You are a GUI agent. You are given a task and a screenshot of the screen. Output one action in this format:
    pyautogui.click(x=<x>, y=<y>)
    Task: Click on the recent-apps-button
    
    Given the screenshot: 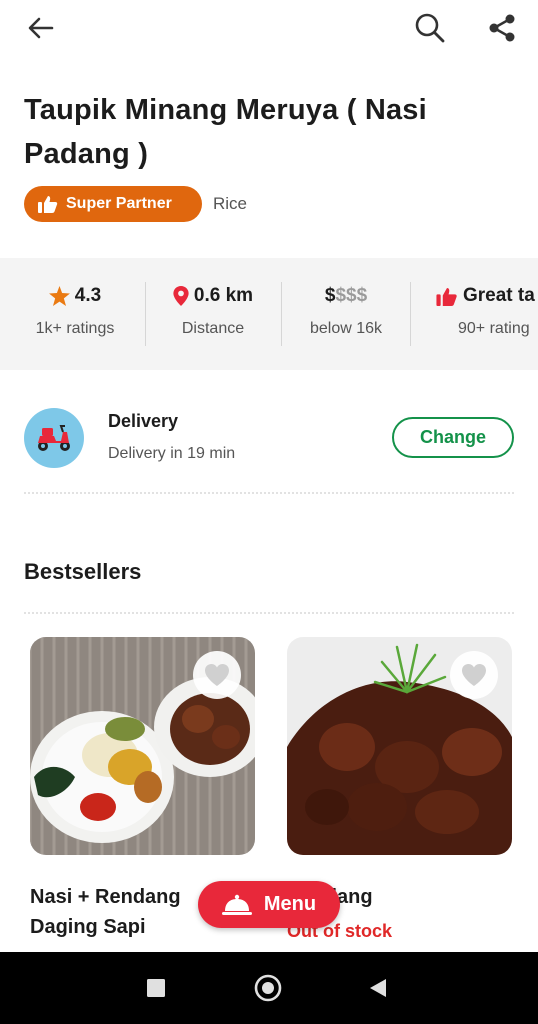 What is the action you would take?
    pyautogui.click(x=156, y=988)
    